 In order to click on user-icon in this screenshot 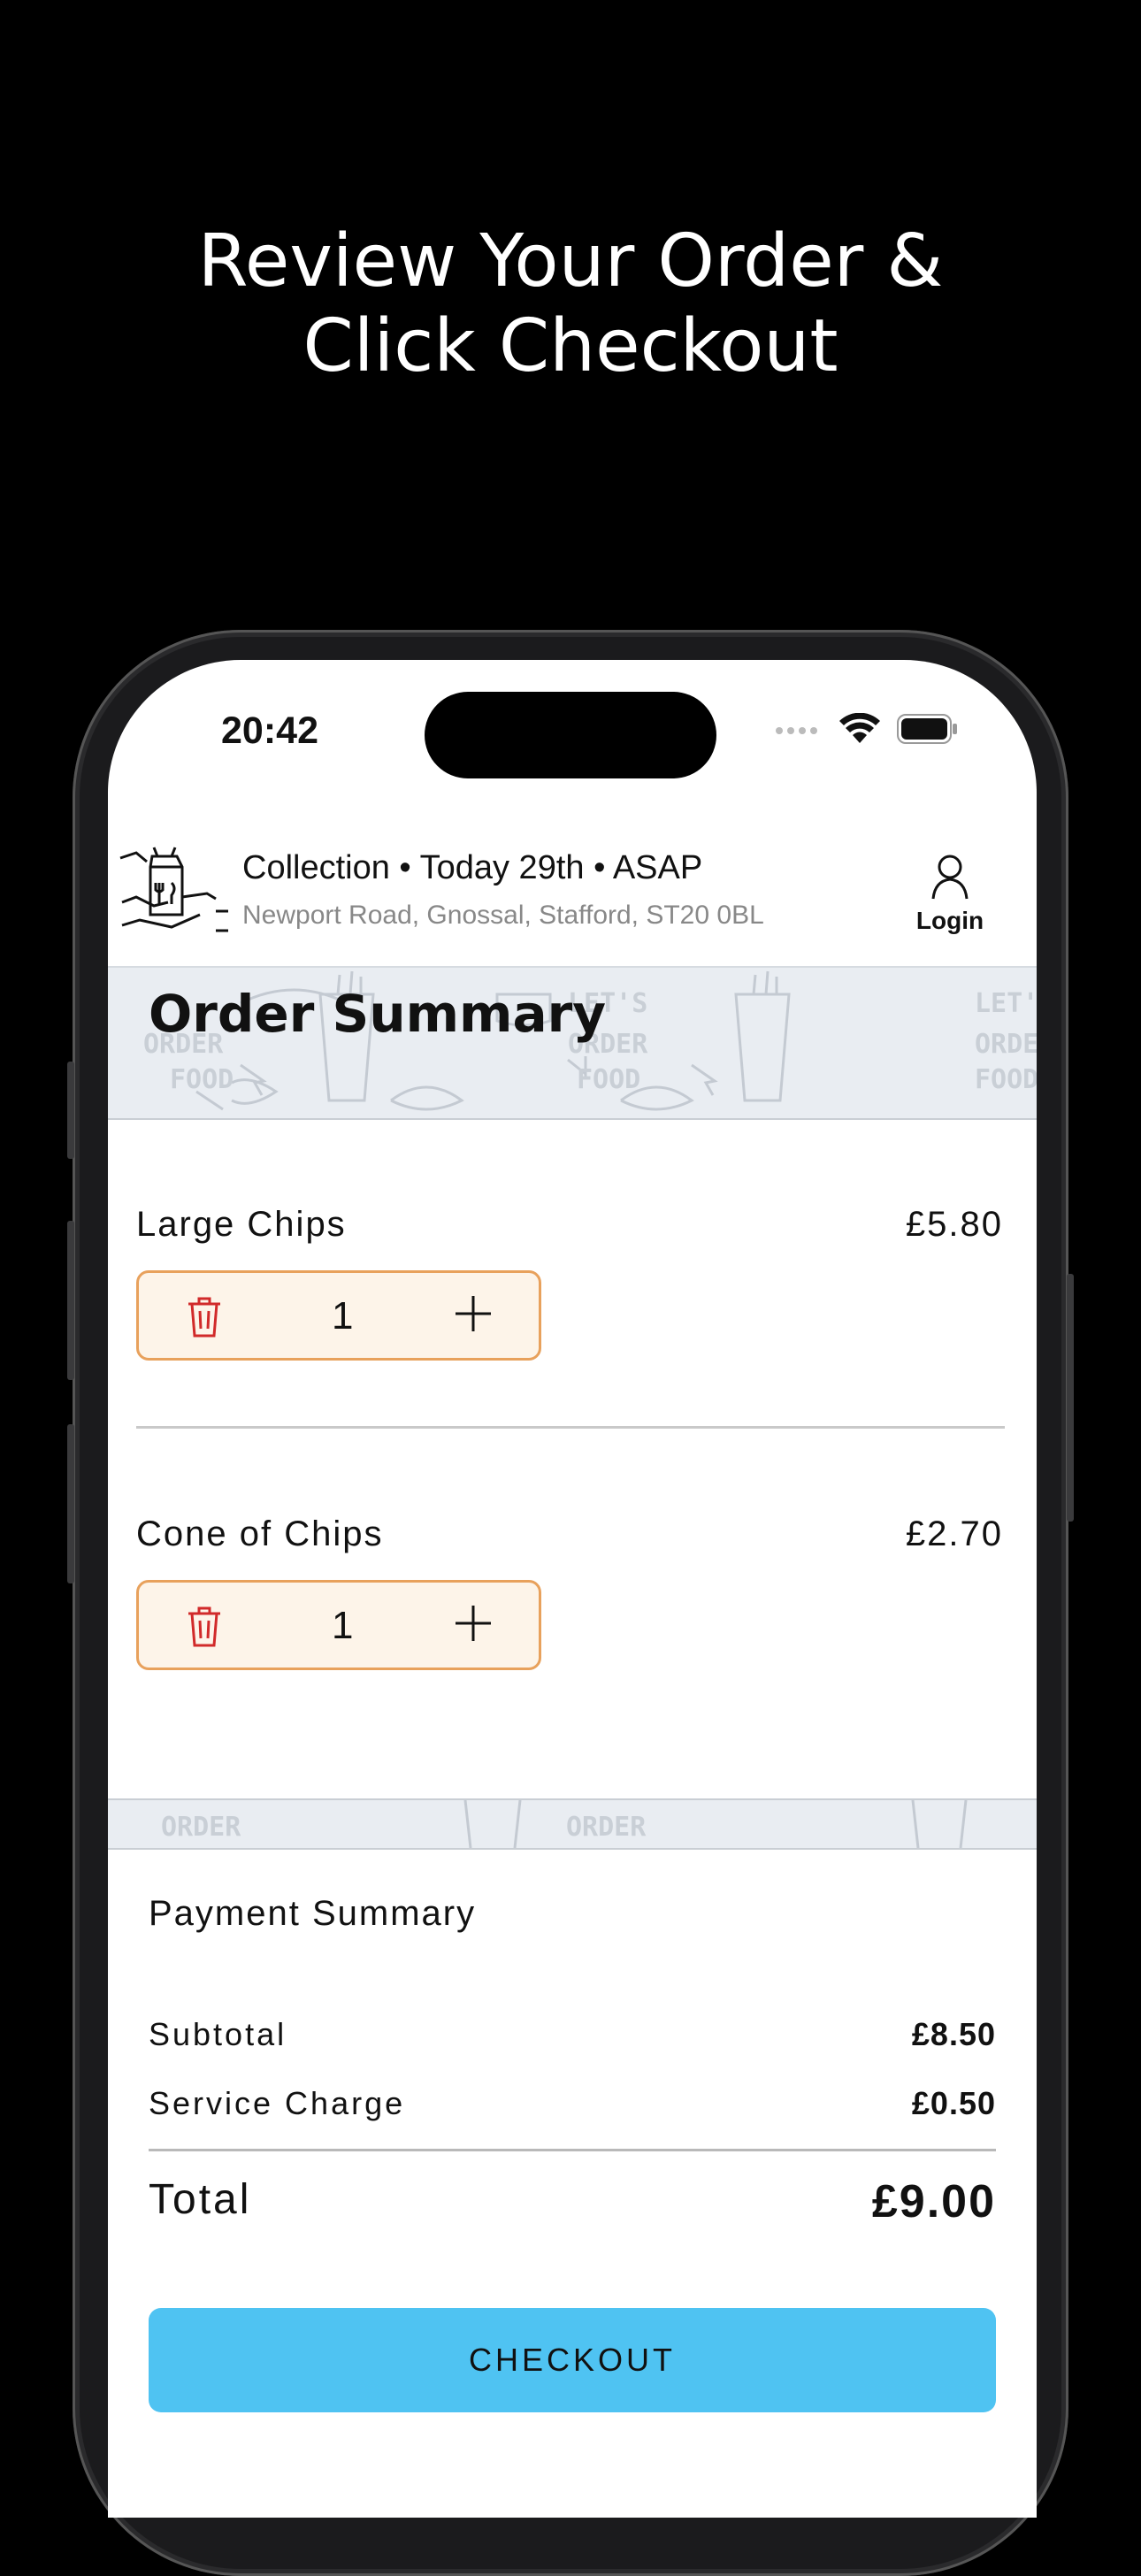, I will do `click(949, 879)`.